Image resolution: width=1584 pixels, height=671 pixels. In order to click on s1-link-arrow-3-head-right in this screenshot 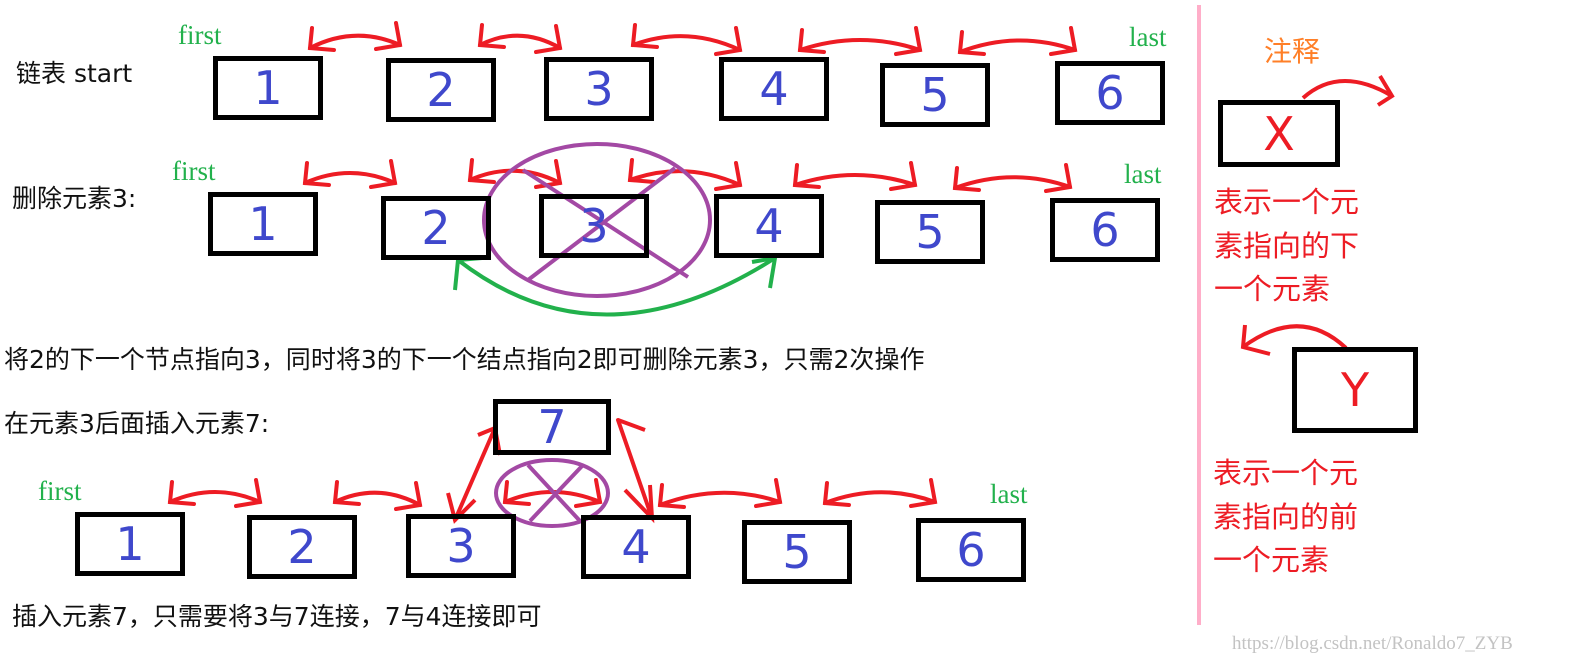, I will do `click(908, 41)`.